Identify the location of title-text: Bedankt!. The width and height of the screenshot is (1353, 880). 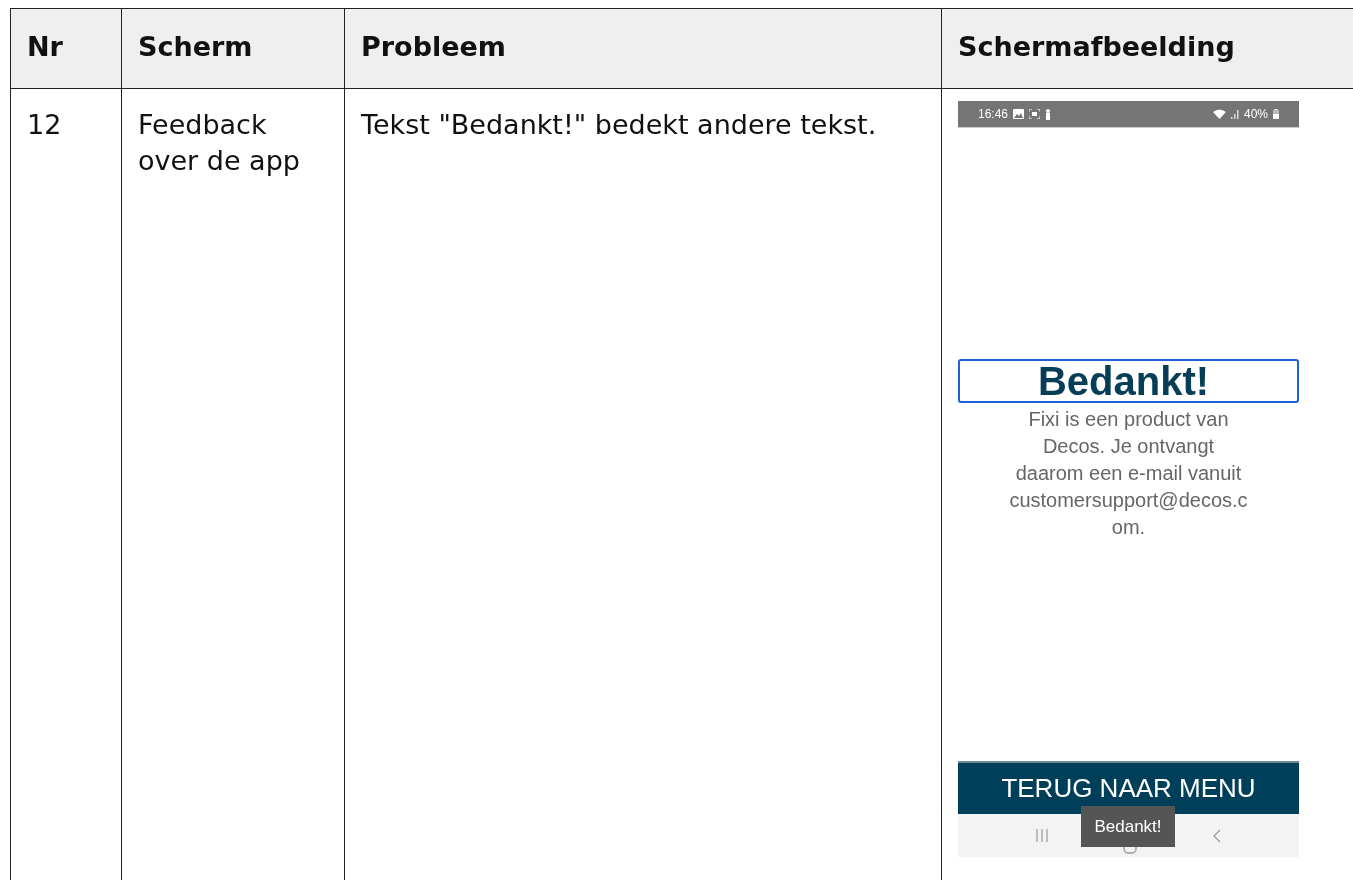
(1123, 381).